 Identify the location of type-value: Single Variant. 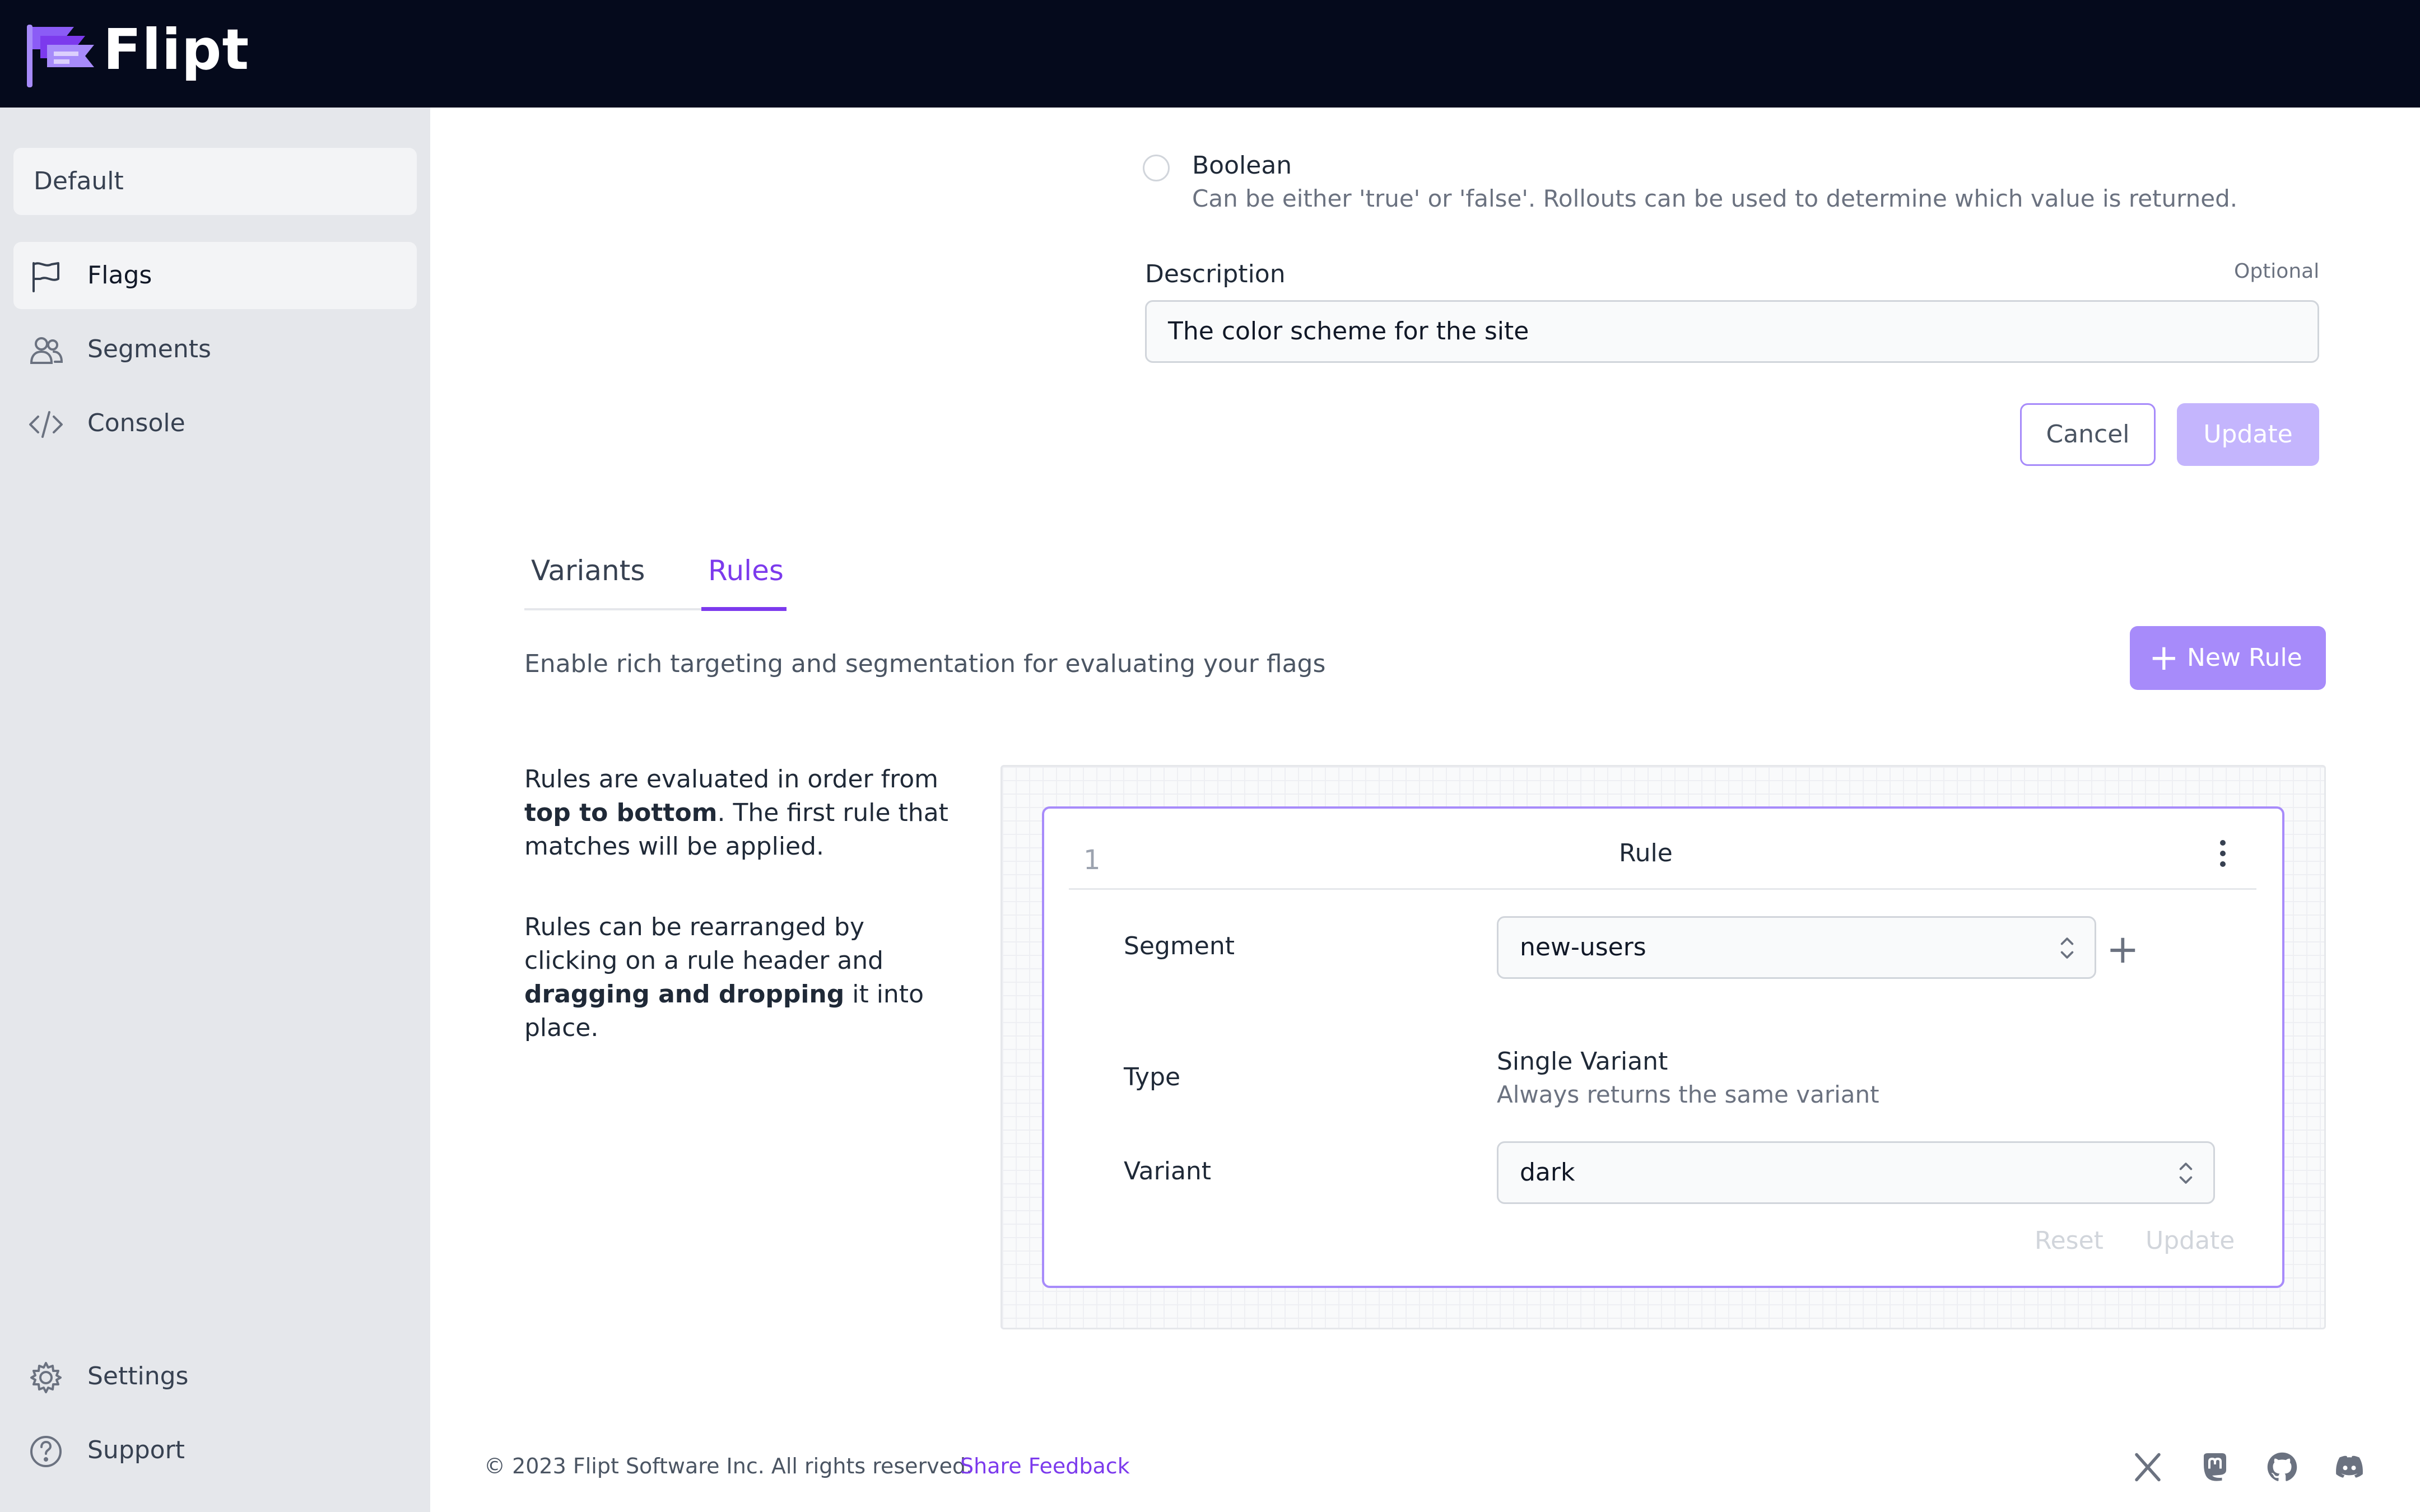
(1583, 1062).